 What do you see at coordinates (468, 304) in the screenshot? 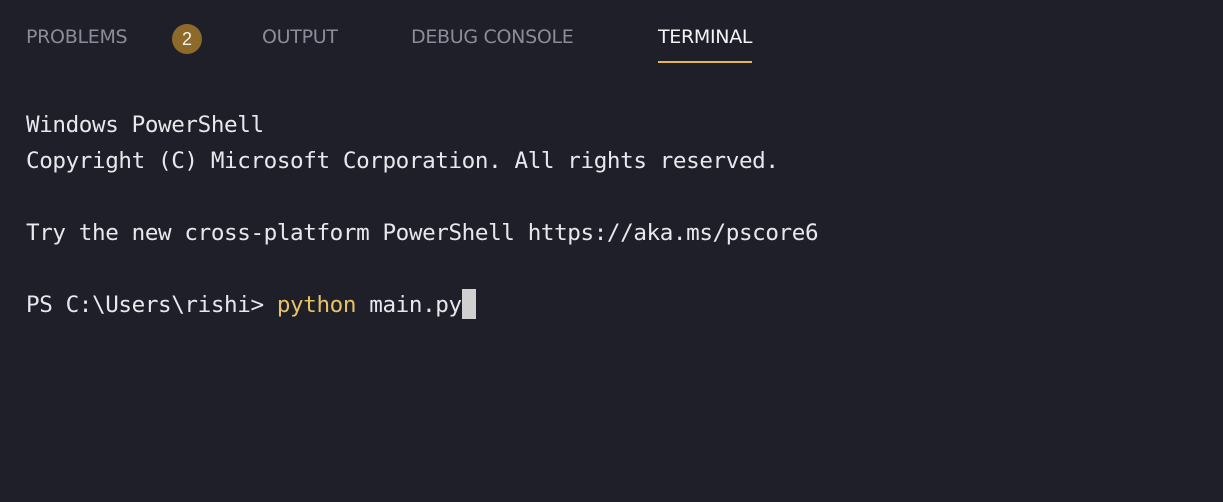
I see `terminal-cursor` at bounding box center [468, 304].